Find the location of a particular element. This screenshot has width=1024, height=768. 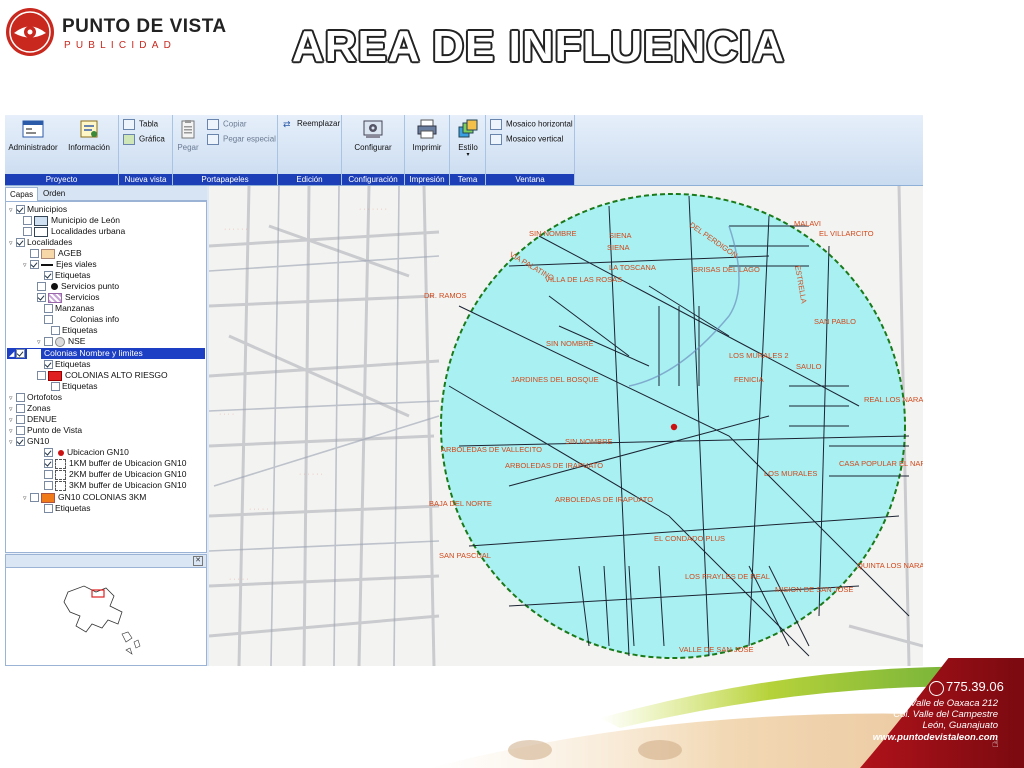

layer-item: ▿ GN10 is located at coordinates (29, 441).